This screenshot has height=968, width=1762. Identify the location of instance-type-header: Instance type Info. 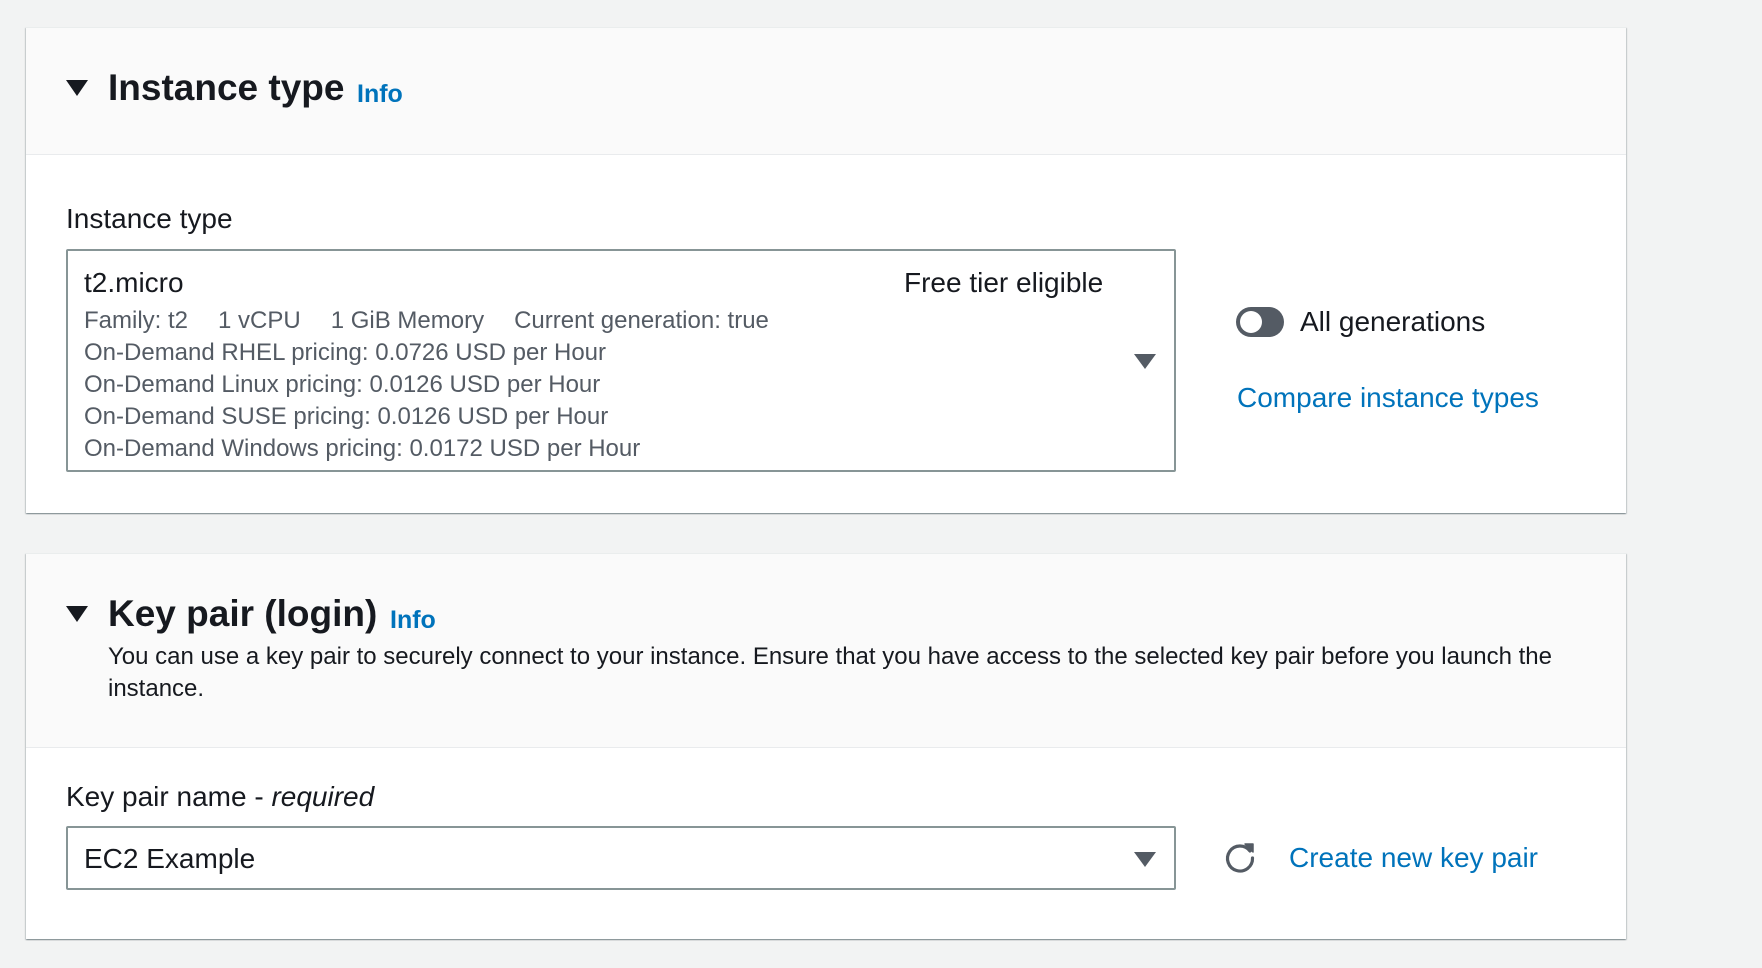
(826, 91).